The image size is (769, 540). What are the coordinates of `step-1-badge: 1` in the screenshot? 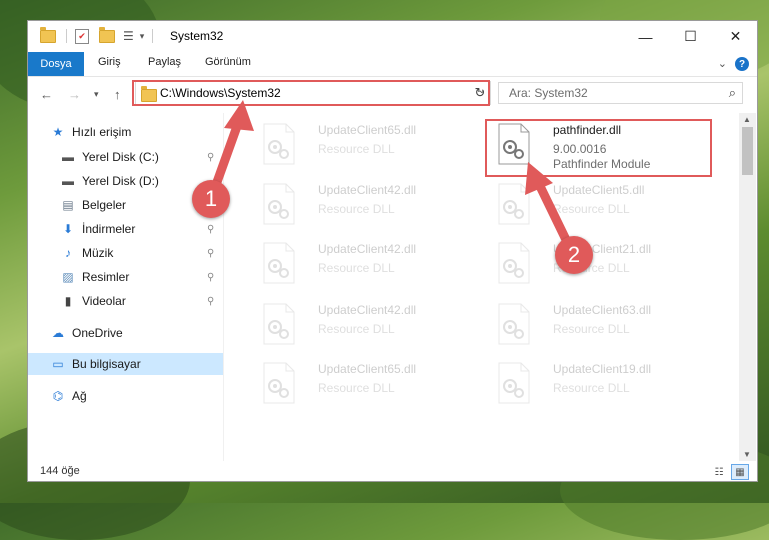 It's located at (211, 199).